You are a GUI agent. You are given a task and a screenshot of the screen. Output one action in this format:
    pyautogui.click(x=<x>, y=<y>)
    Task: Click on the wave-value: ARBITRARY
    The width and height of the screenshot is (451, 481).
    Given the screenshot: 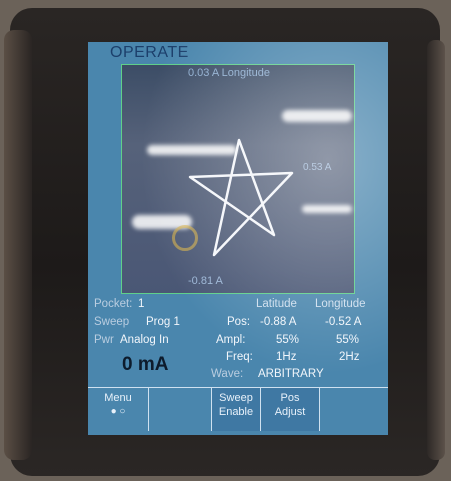 What is the action you would take?
    pyautogui.click(x=291, y=374)
    